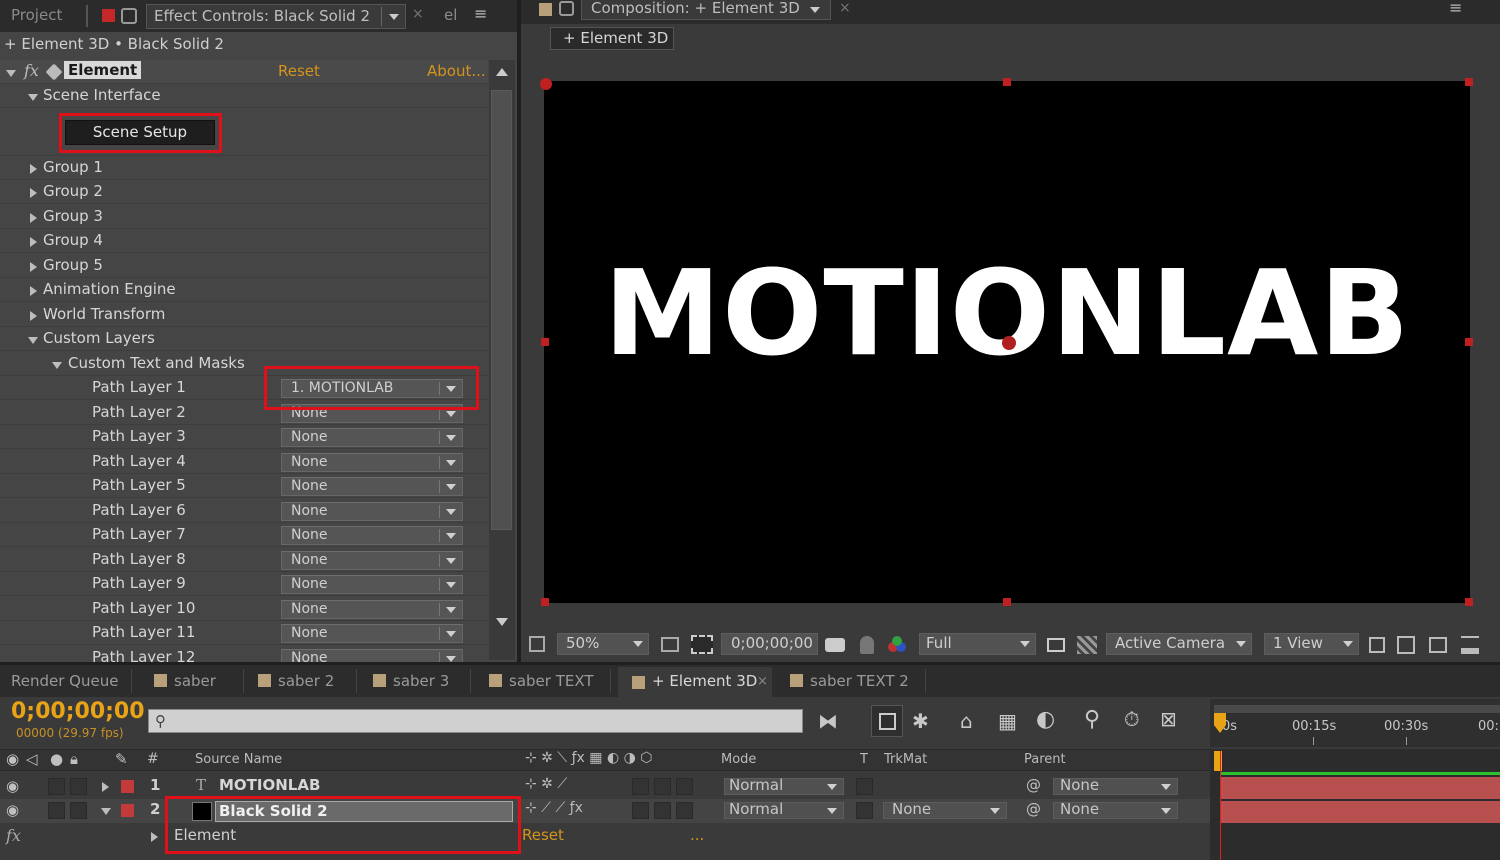 This screenshot has height=860, width=1500. I want to click on search-input: ⚲, so click(475, 721).